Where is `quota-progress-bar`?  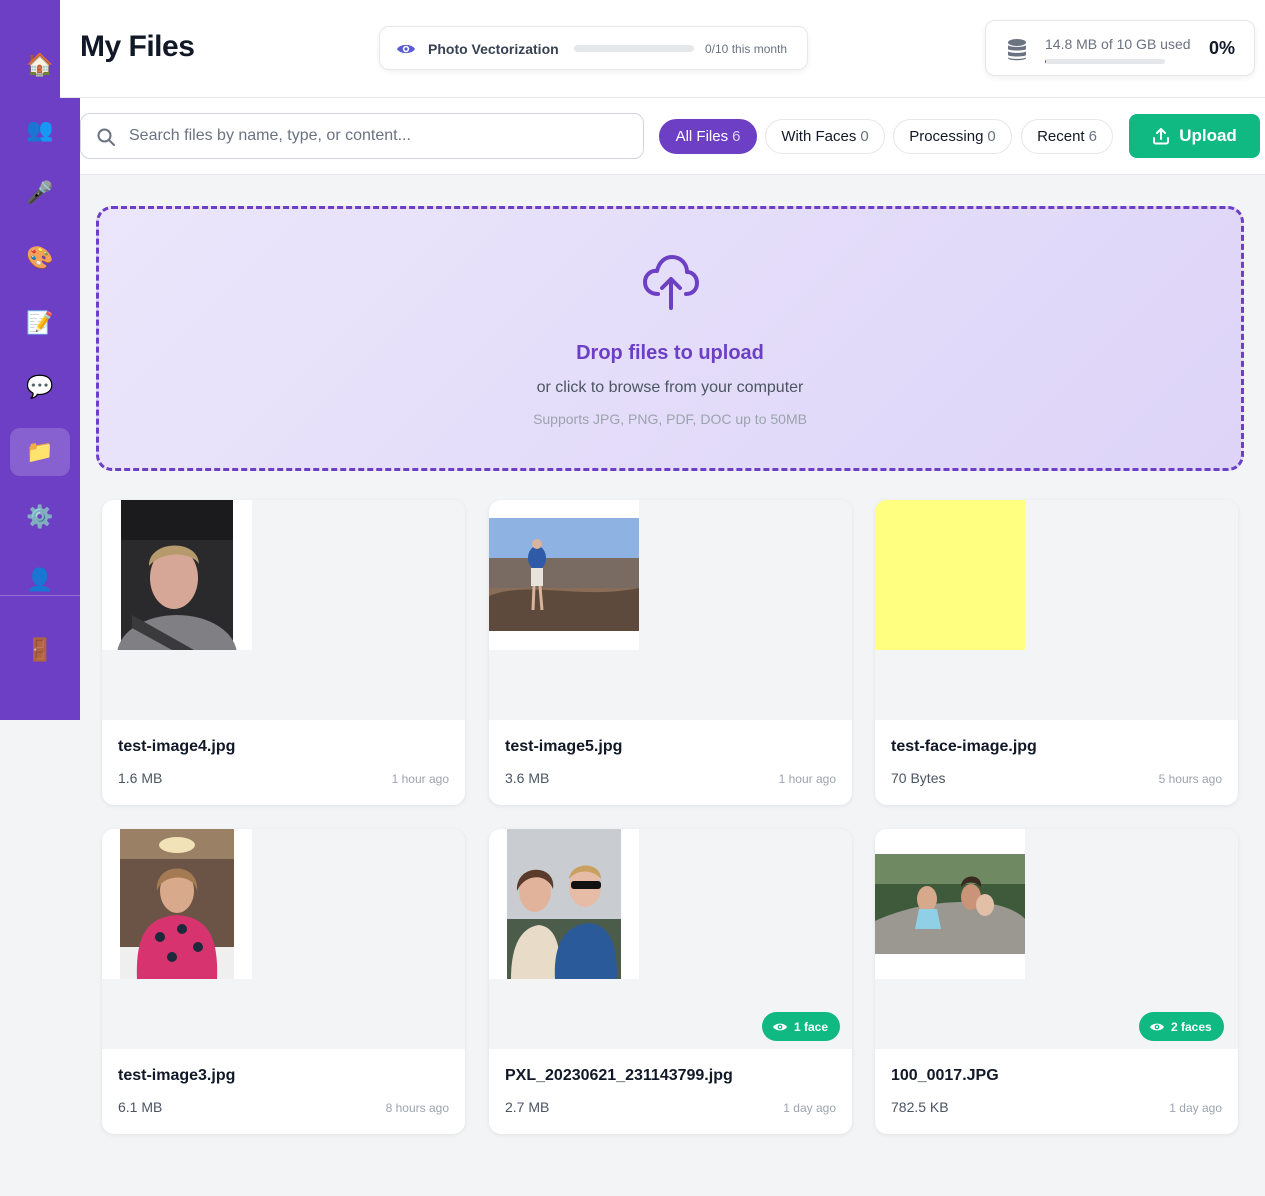
quota-progress-bar is located at coordinates (634, 48).